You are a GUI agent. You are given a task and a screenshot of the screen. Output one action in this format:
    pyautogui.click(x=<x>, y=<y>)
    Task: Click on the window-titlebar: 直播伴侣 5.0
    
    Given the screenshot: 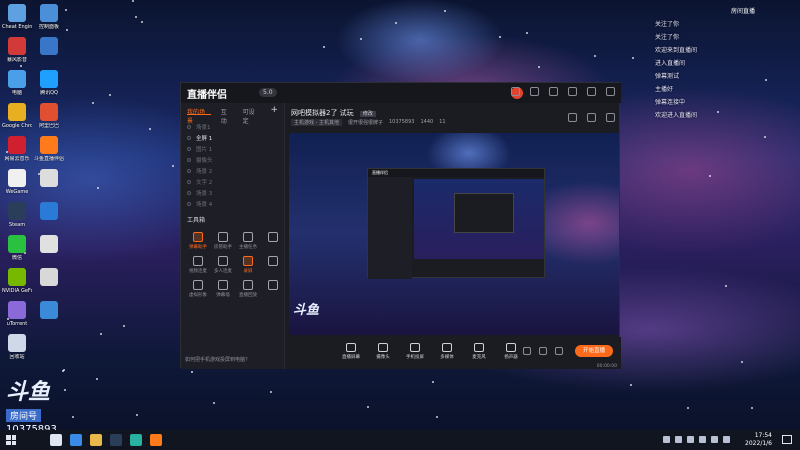 What is the action you would take?
    pyautogui.click(x=401, y=93)
    